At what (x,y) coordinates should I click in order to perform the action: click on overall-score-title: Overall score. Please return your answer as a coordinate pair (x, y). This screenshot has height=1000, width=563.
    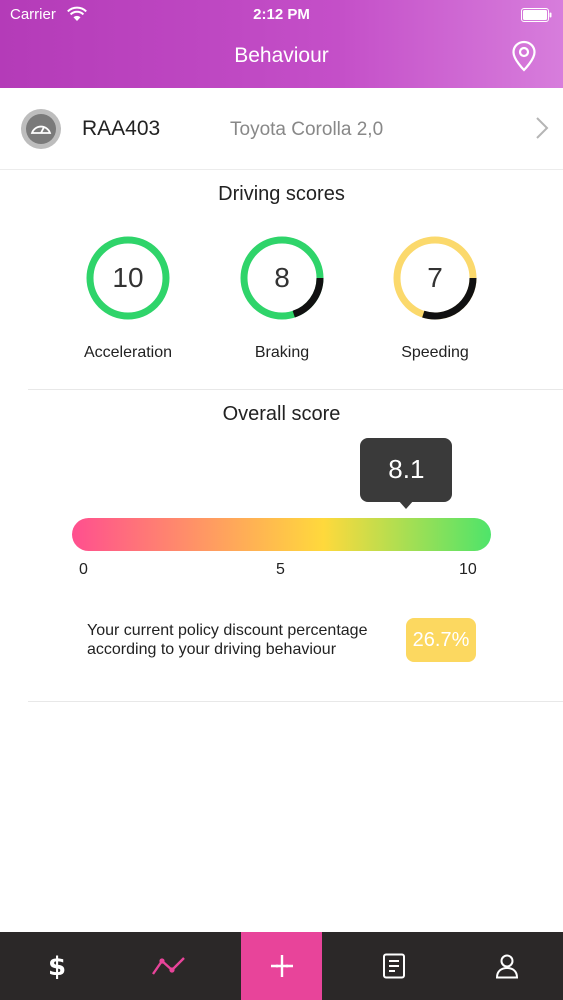
    Looking at the image, I should click on (281, 414).